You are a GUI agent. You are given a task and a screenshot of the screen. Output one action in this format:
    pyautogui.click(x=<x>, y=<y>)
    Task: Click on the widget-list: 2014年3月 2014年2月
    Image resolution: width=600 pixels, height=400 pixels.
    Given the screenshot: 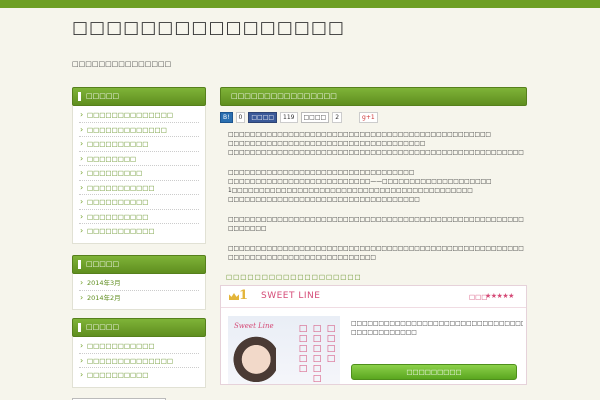 What is the action you would take?
    pyautogui.click(x=139, y=292)
    